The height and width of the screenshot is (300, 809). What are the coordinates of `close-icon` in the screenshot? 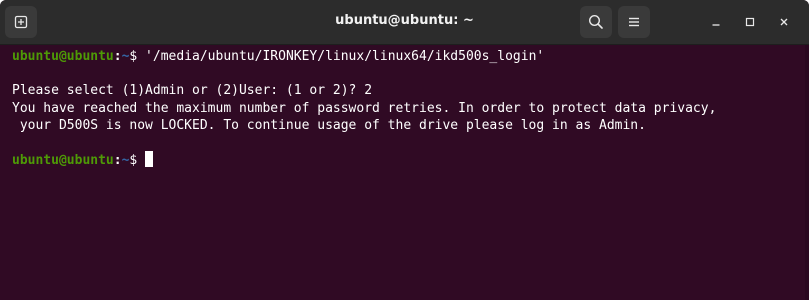 It's located at (784, 22).